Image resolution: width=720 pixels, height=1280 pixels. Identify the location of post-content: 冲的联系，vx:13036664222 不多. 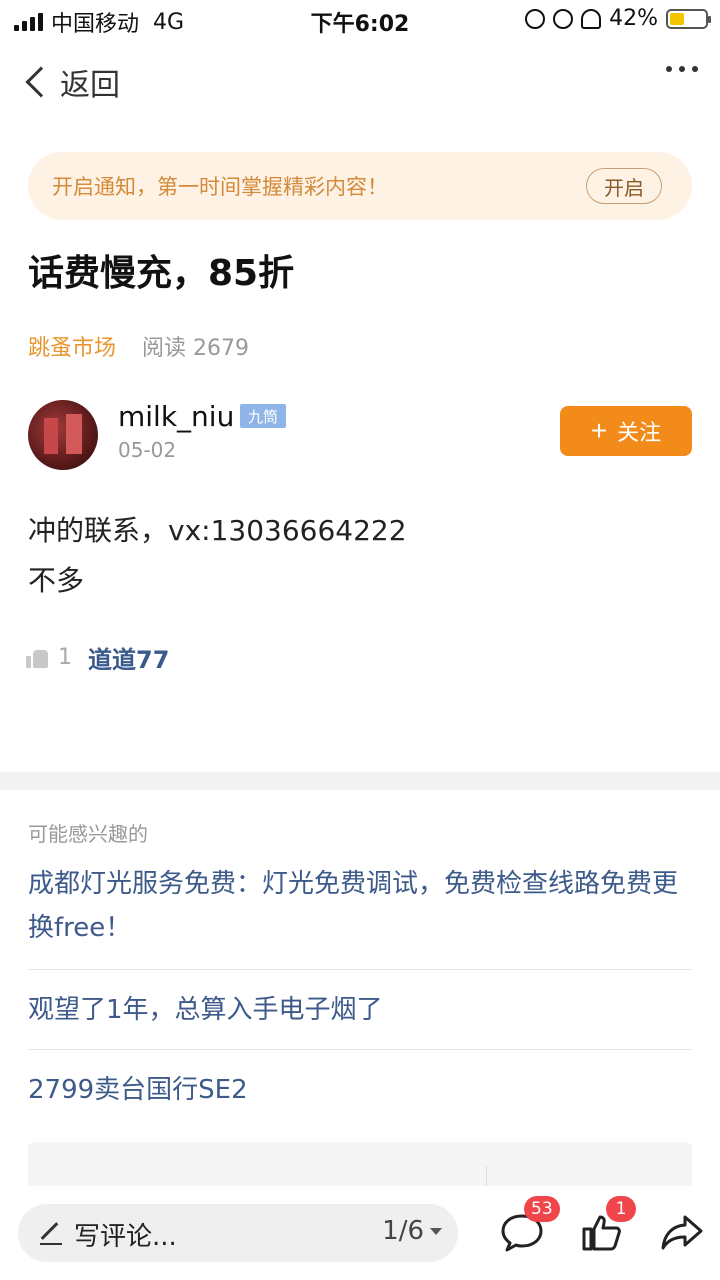
(217, 556).